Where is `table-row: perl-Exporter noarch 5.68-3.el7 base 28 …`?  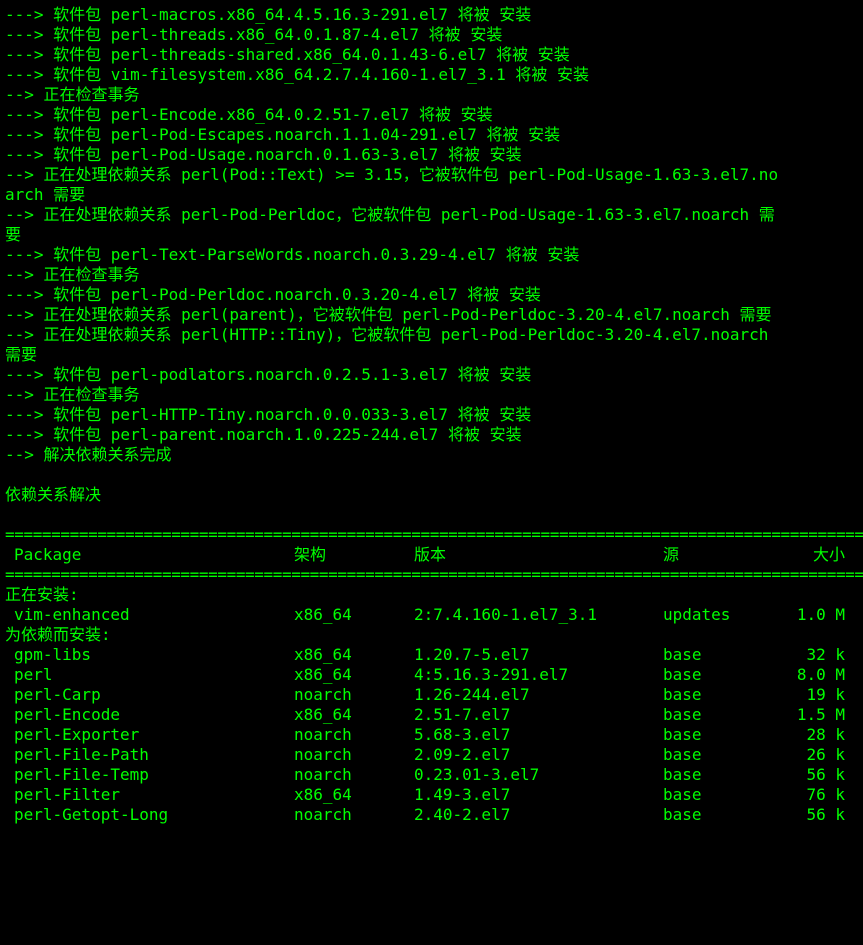
table-row: perl-Exporter noarch 5.68-3.el7 base 28 … is located at coordinates (431, 735).